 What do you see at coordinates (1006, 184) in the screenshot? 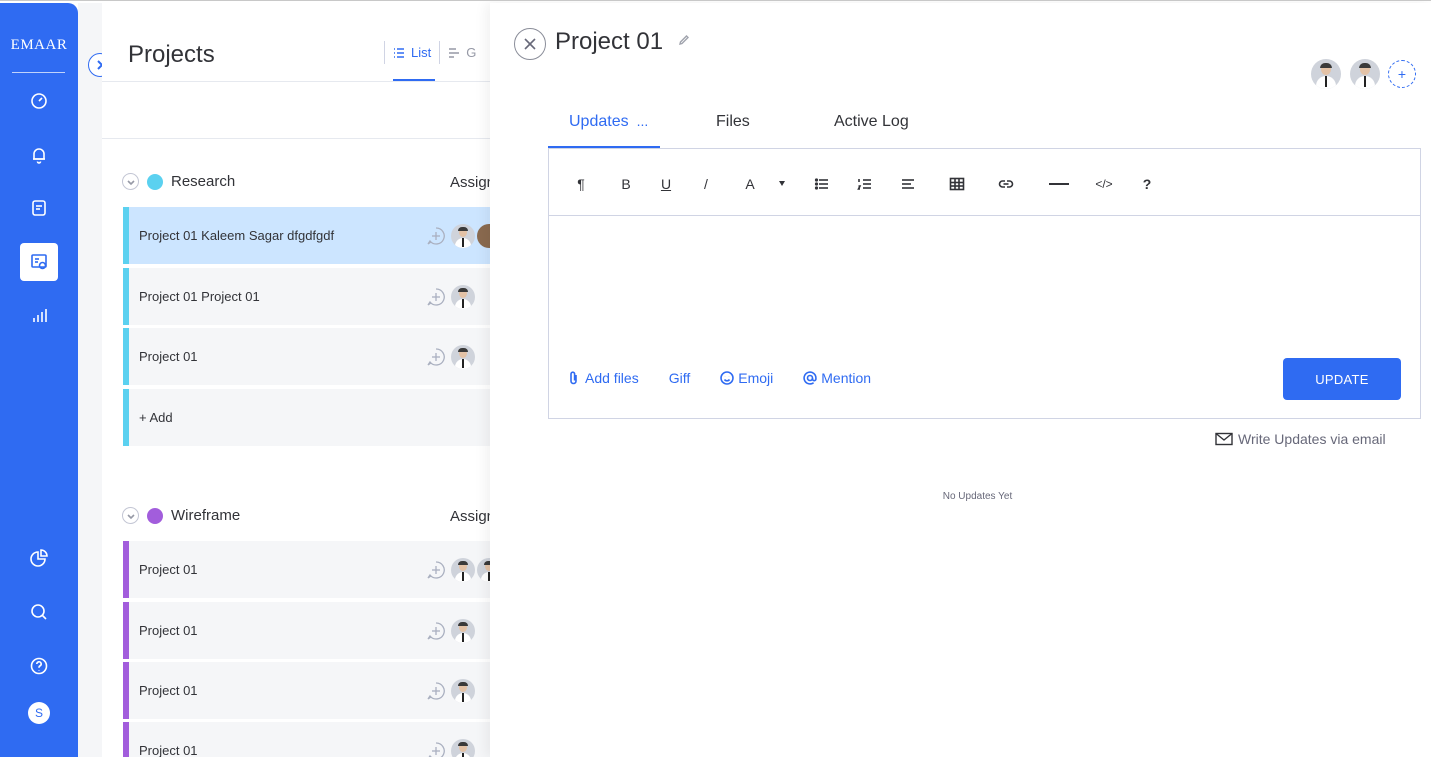
I see `link-icon` at bounding box center [1006, 184].